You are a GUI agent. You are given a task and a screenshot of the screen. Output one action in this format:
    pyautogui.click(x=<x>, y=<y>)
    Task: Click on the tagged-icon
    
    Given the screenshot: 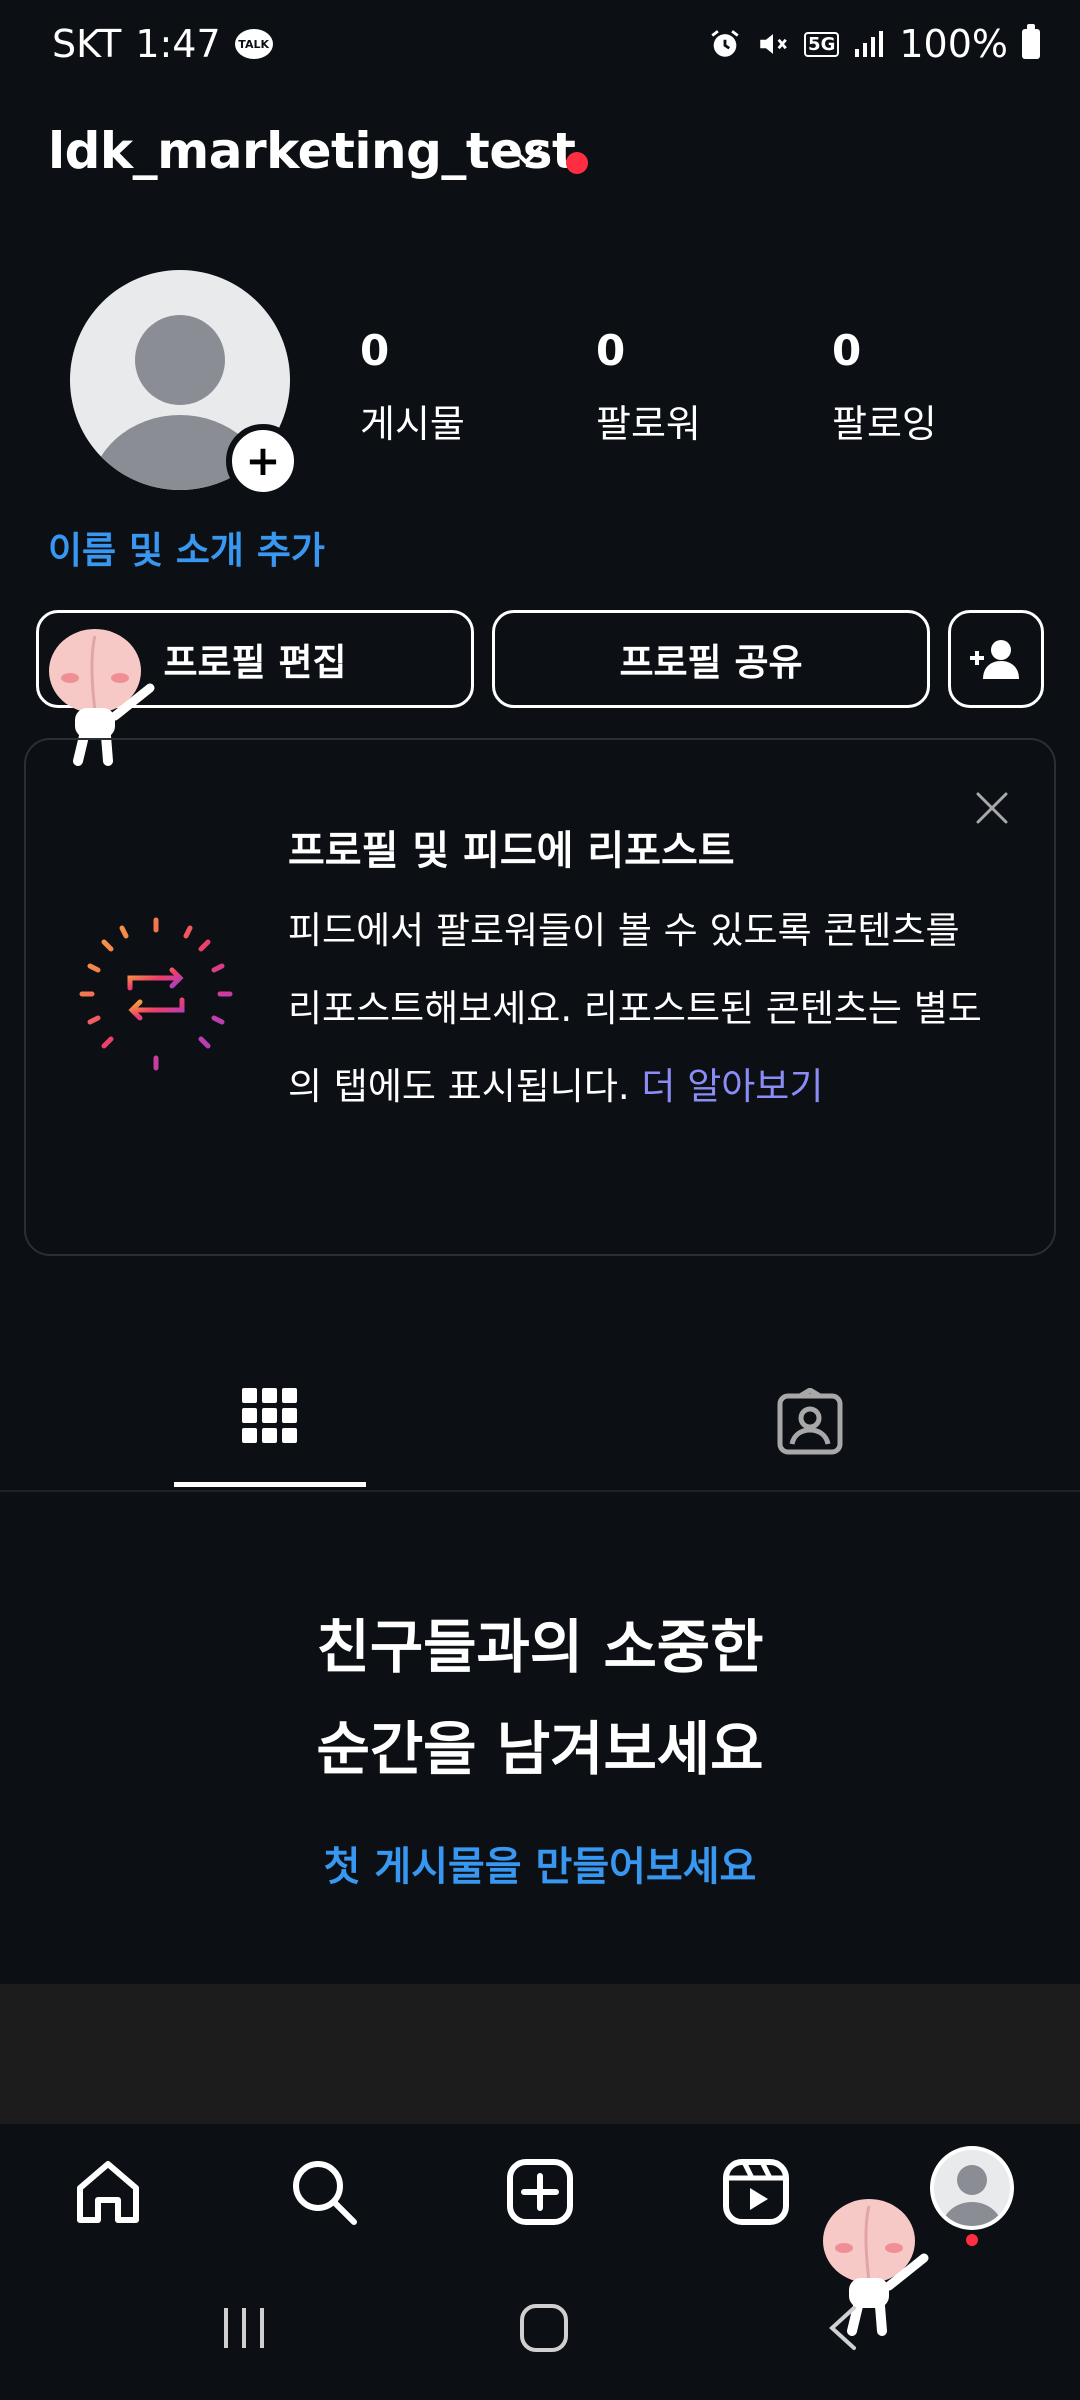 What is the action you would take?
    pyautogui.click(x=810, y=1422)
    